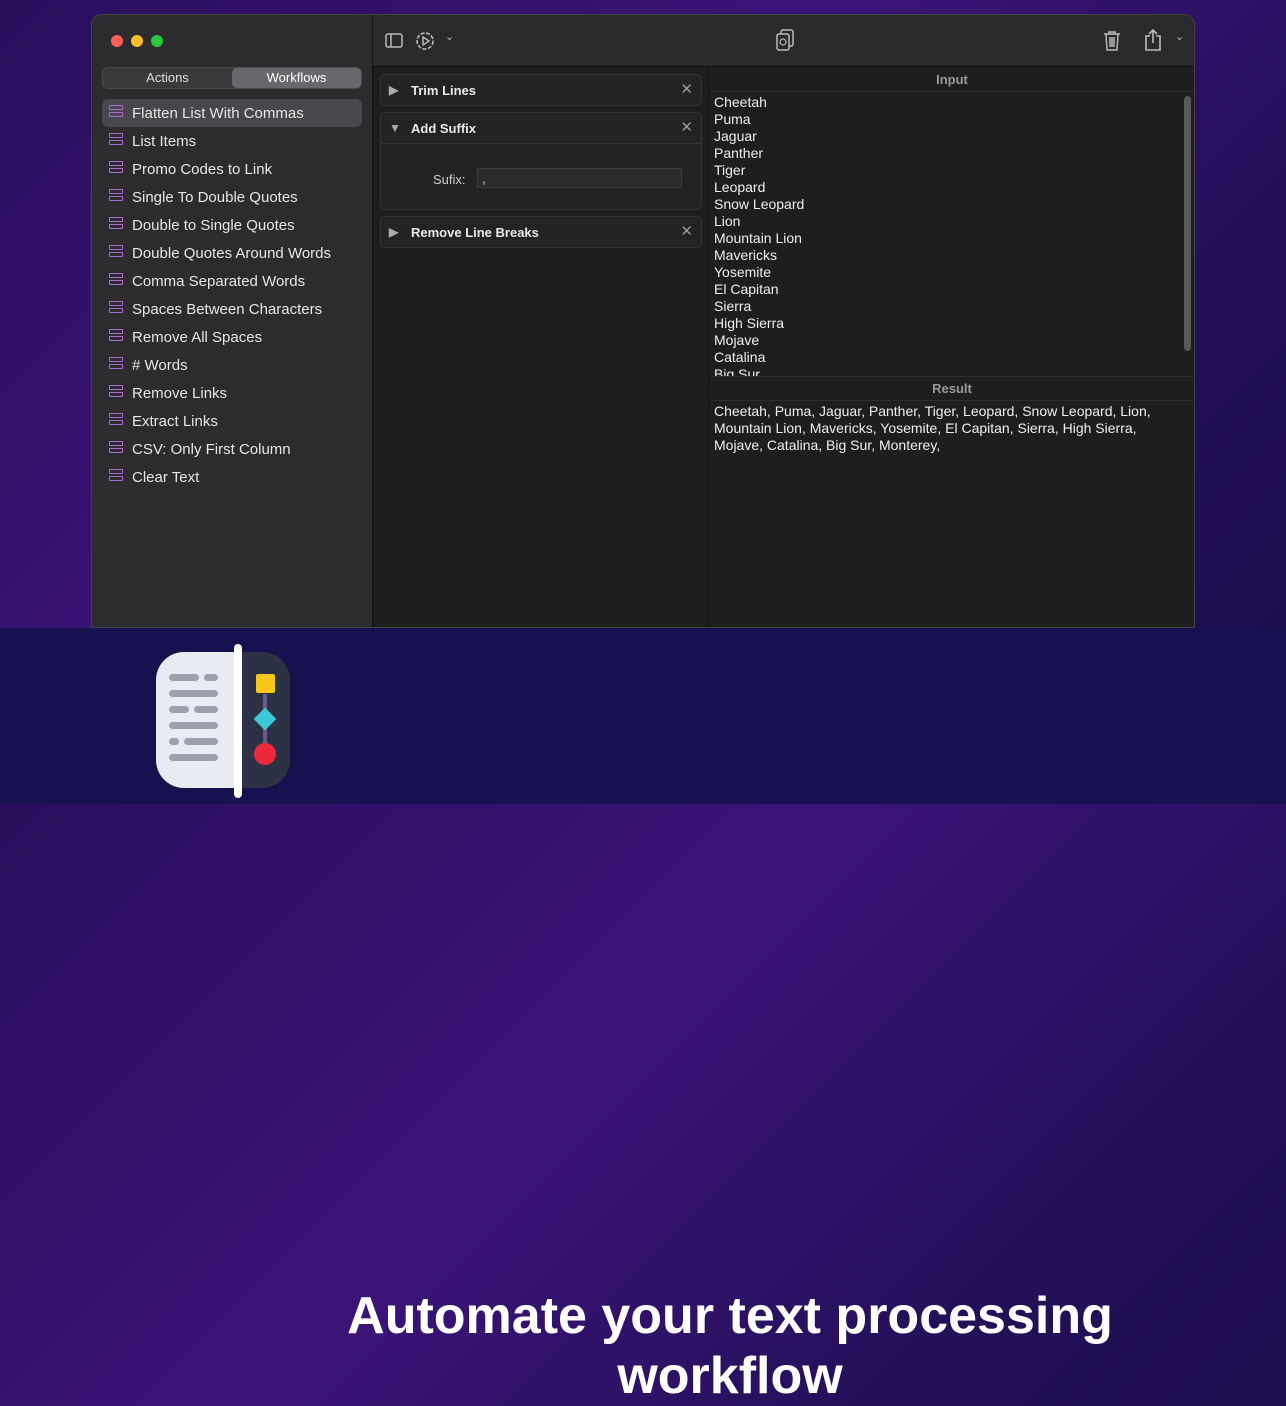  What do you see at coordinates (167, 78) in the screenshot?
I see `tab-actions: Actions` at bounding box center [167, 78].